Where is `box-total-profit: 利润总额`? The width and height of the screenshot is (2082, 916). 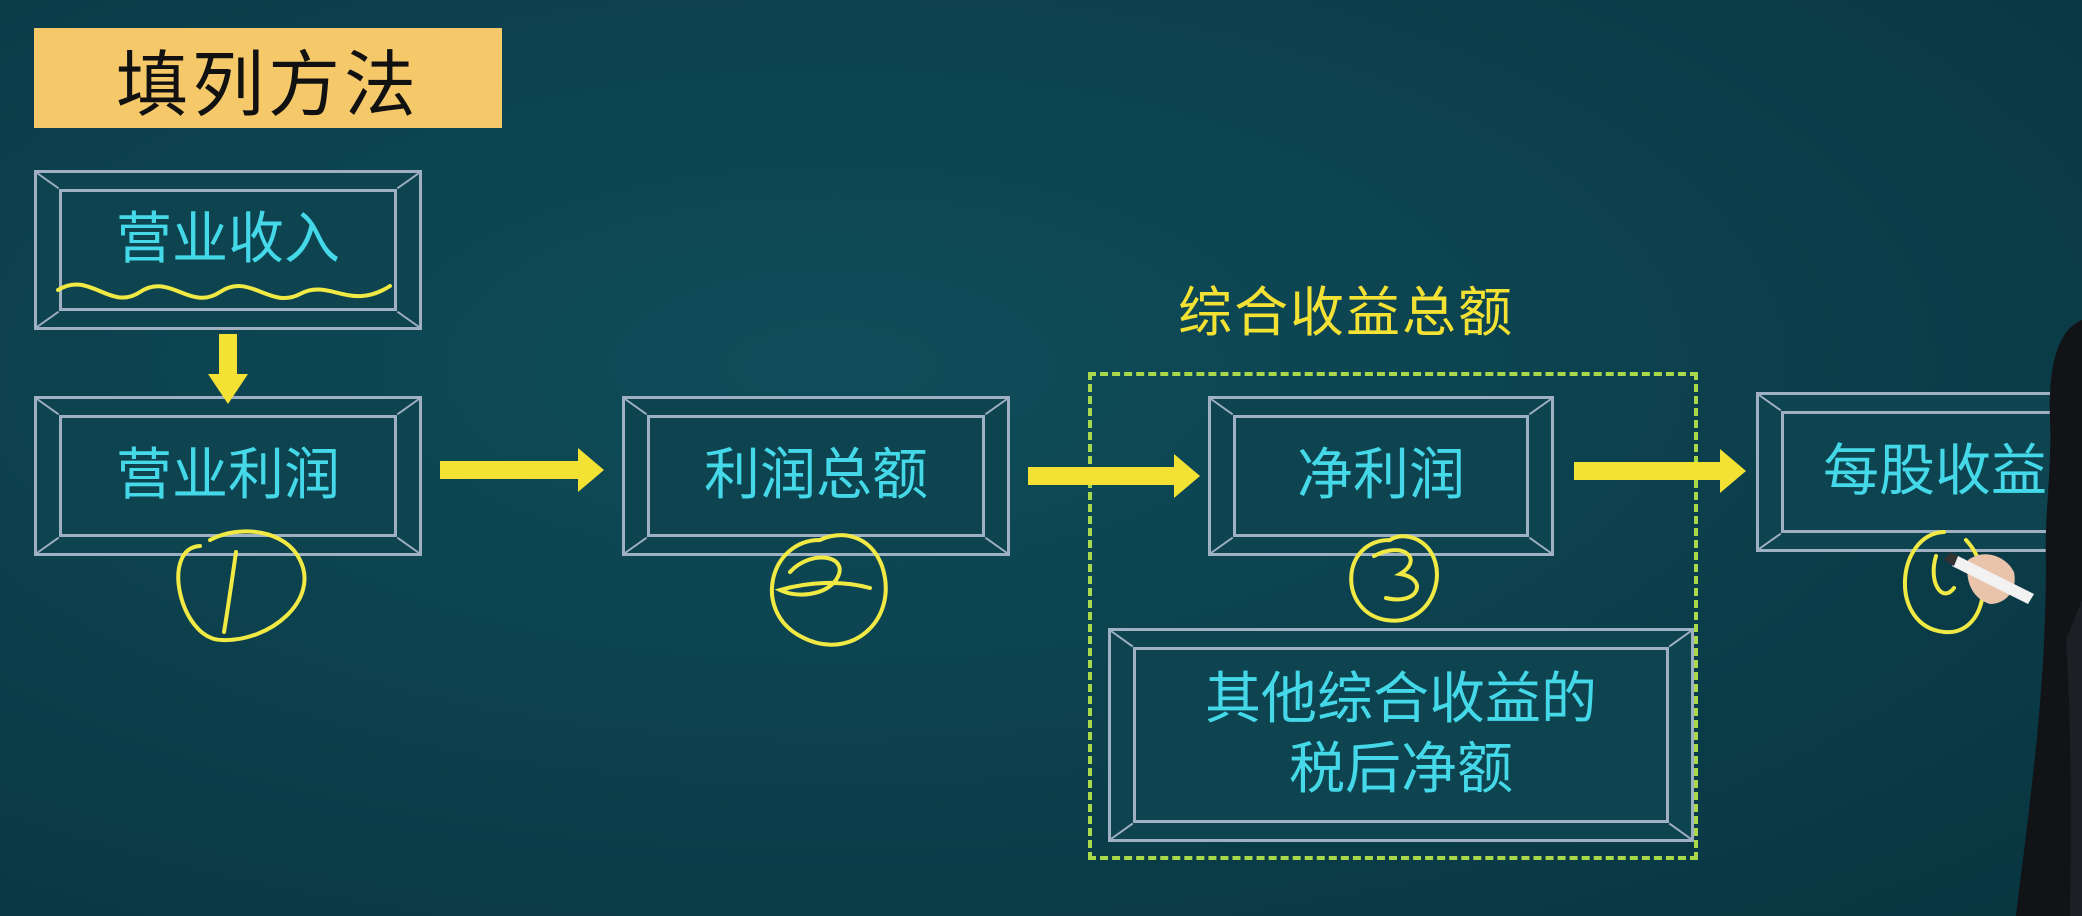 box-total-profit: 利润总额 is located at coordinates (816, 476).